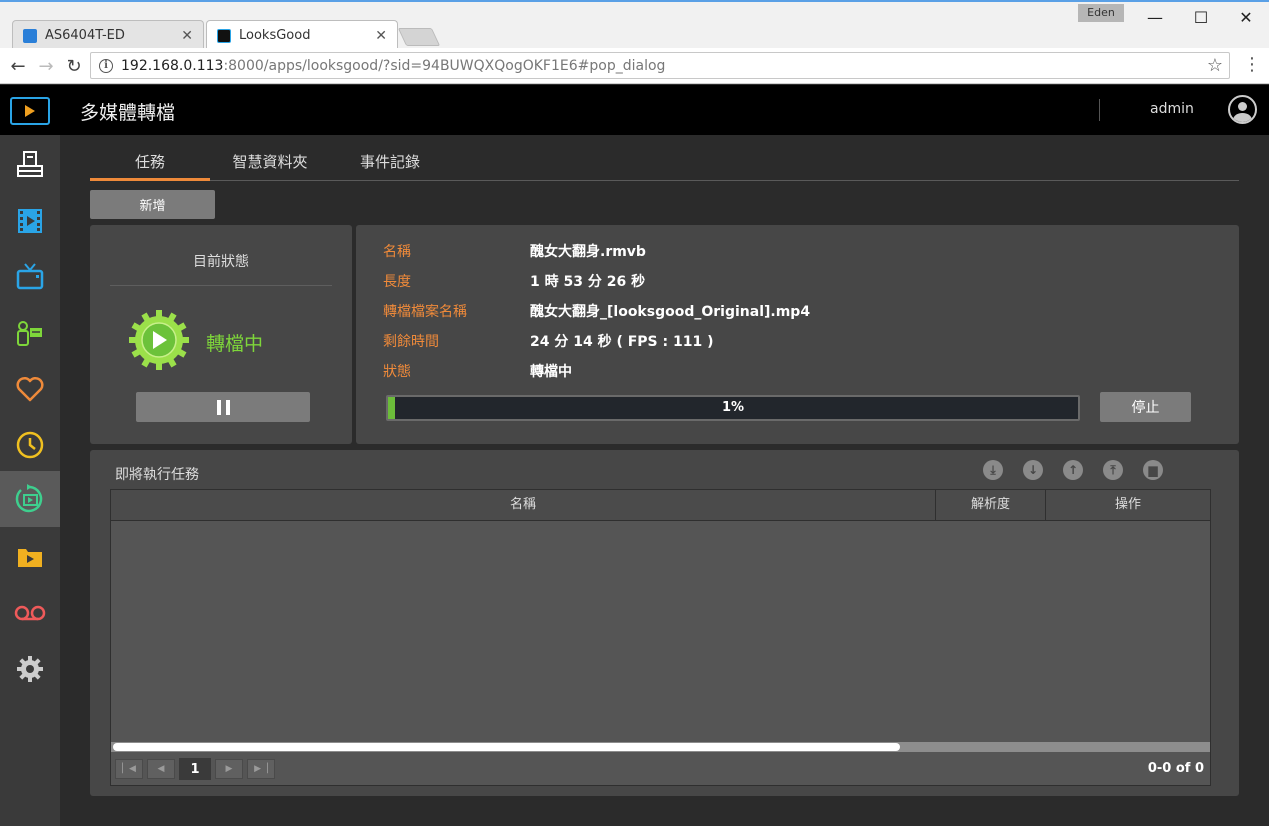 The width and height of the screenshot is (1269, 826). I want to click on progress-bar: 1%, so click(733, 408).